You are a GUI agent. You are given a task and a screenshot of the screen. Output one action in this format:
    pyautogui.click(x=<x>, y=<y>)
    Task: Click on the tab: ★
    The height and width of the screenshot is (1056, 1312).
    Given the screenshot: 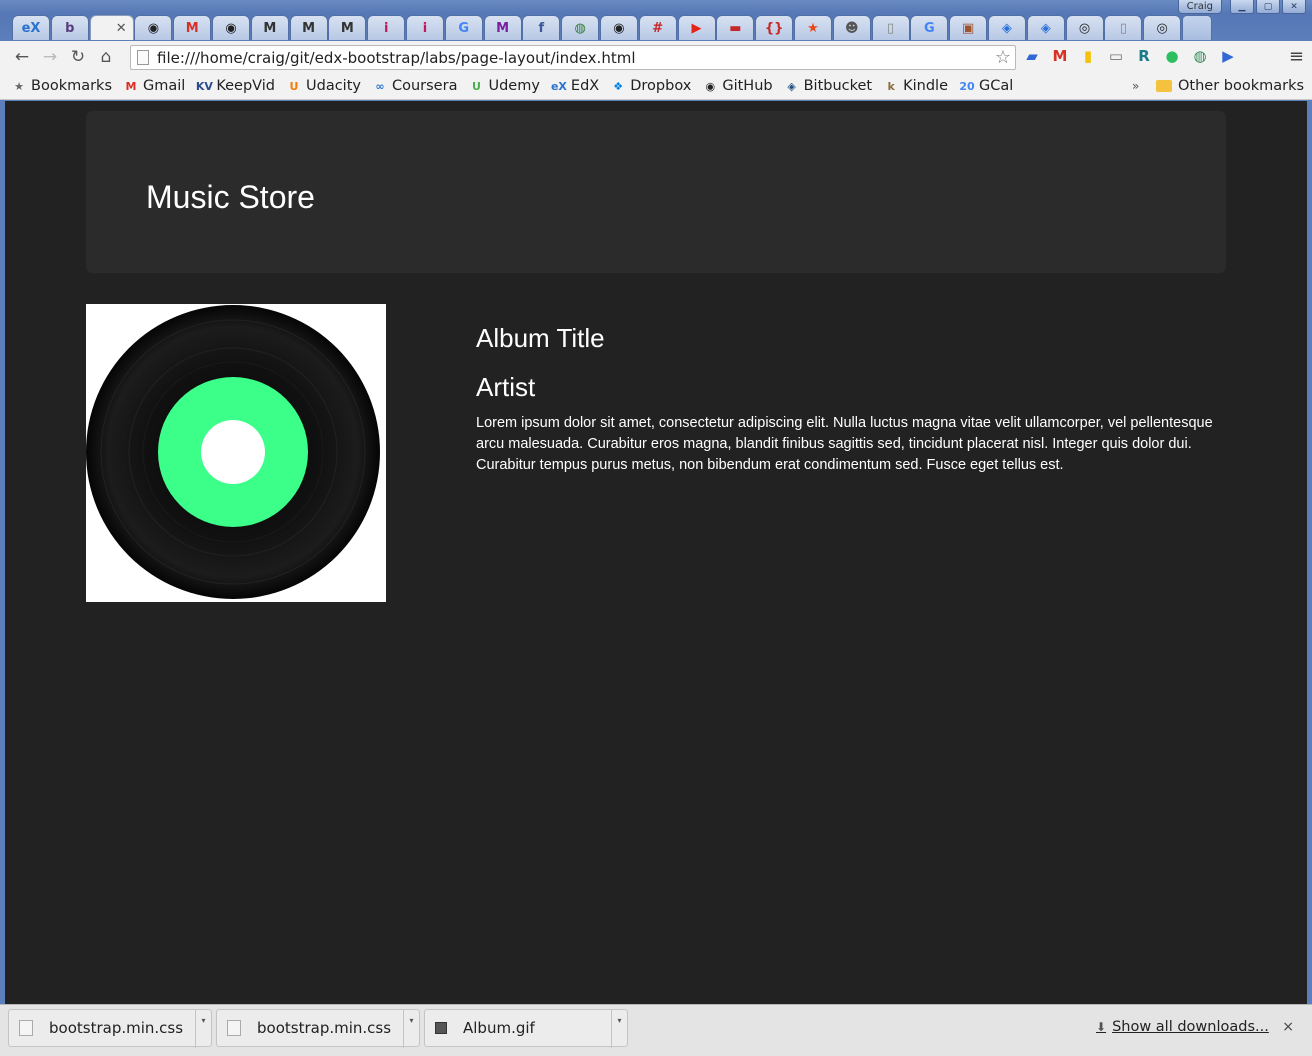 What is the action you would take?
    pyautogui.click(x=812, y=27)
    